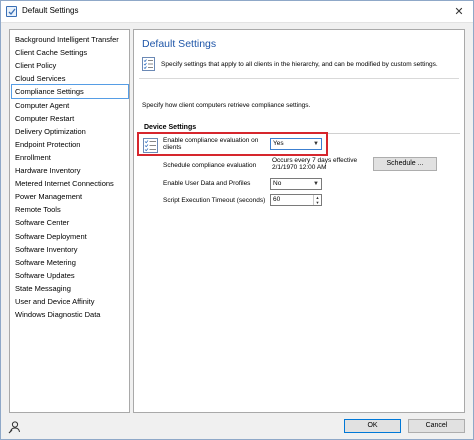 The width and height of the screenshot is (474, 440). I want to click on ok-button: OK, so click(372, 426).